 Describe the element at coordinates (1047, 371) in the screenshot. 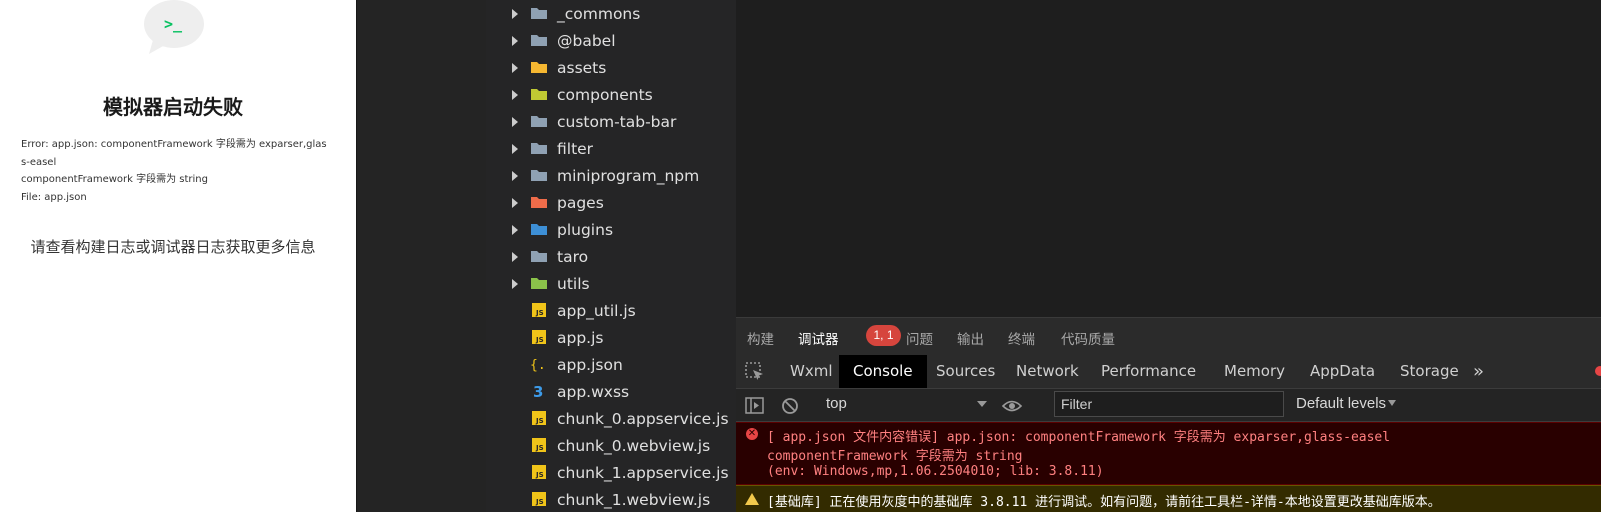

I see `tab-network: Network` at that location.